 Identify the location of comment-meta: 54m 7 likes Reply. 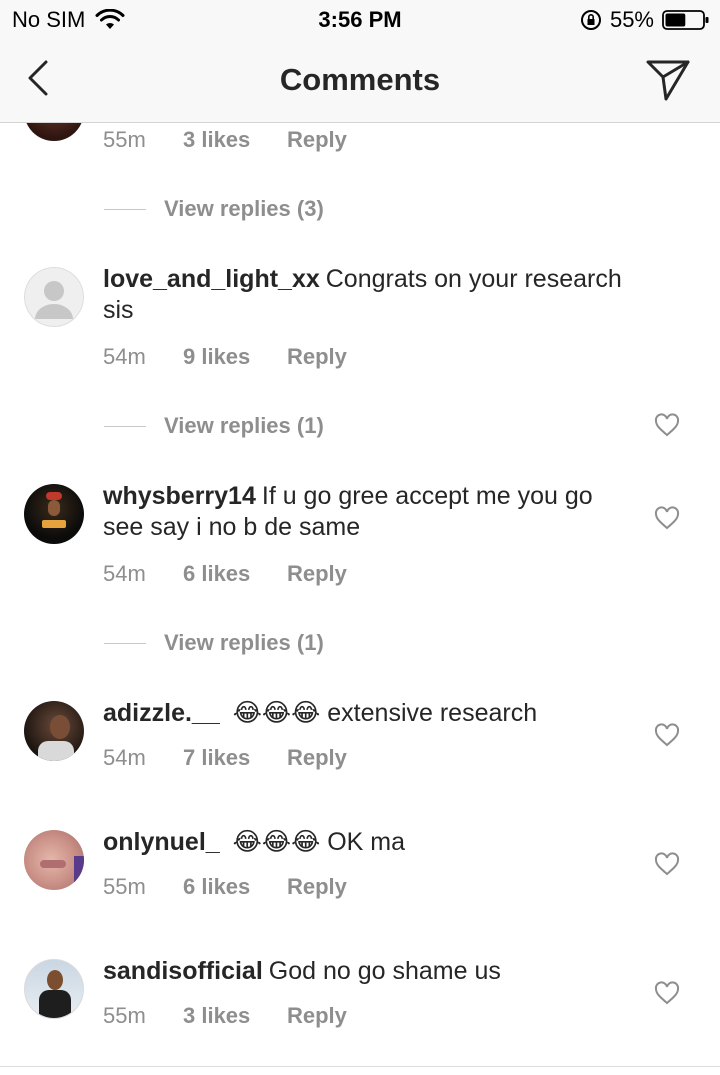
(225, 758).